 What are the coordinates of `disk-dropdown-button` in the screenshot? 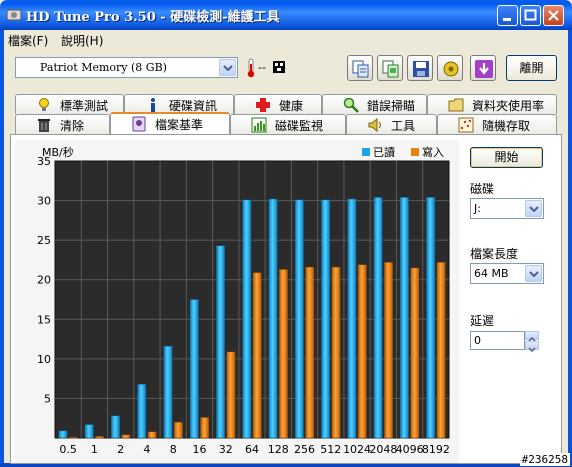 It's located at (533, 208).